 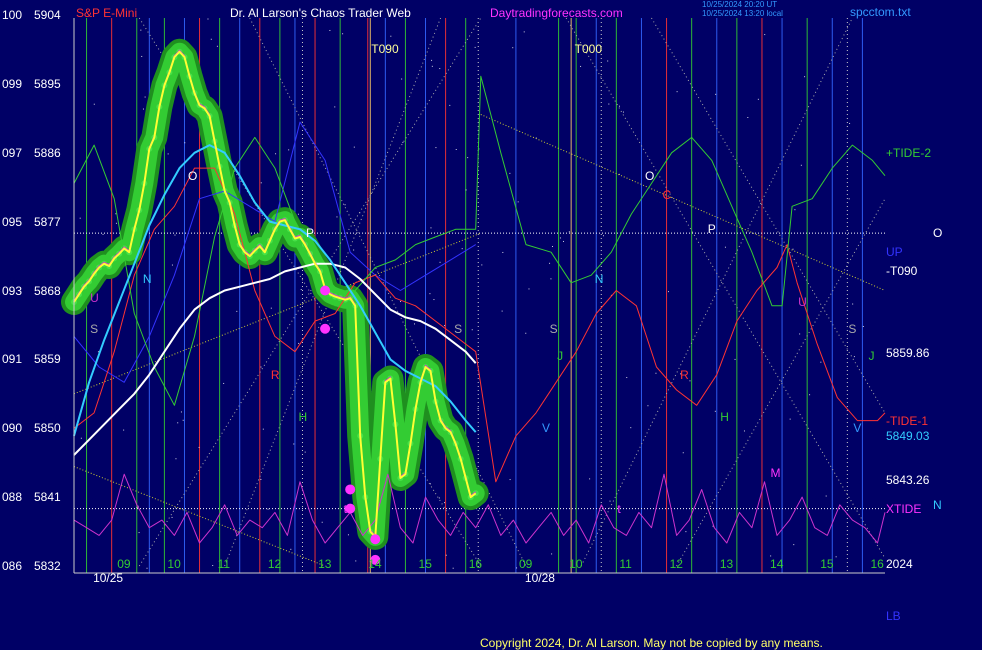 What do you see at coordinates (47, 83) in the screenshot?
I see `y-tick-label: 5895` at bounding box center [47, 83].